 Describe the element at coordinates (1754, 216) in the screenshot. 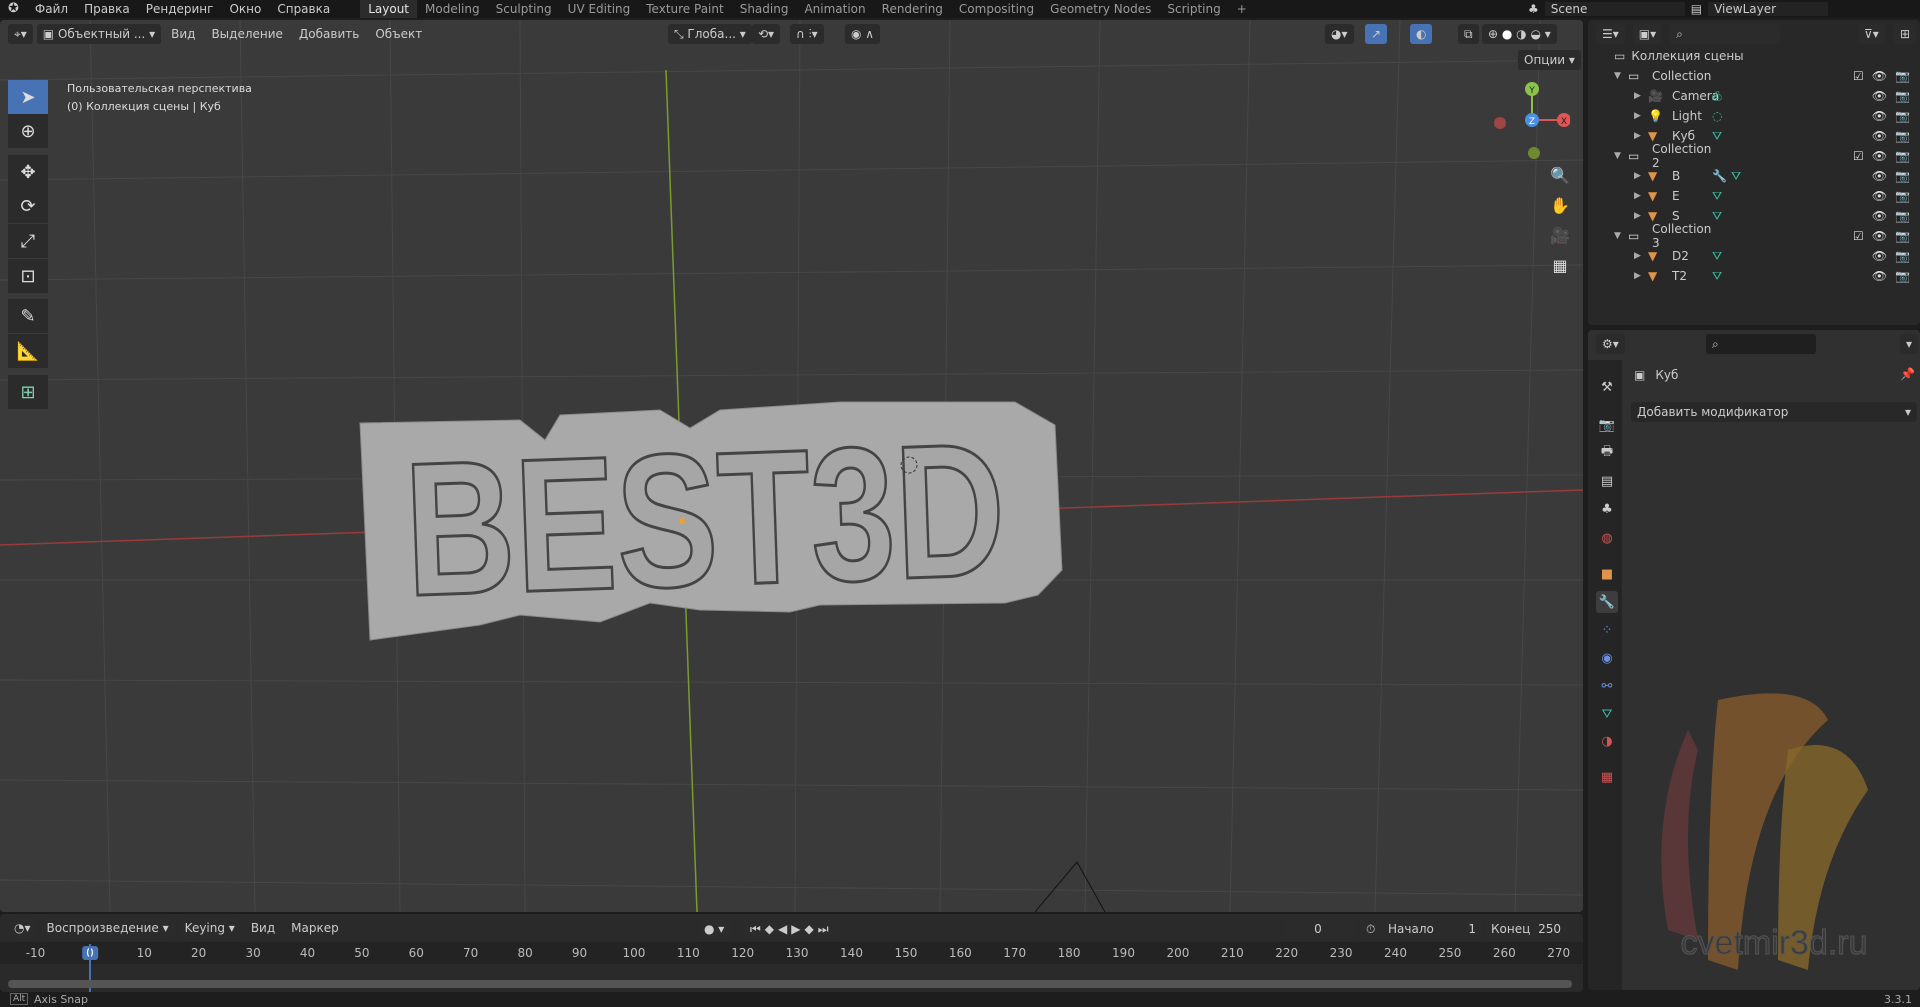

I see `outliner-row: ▶ ▼ S ⛛ 👁 📷` at that location.